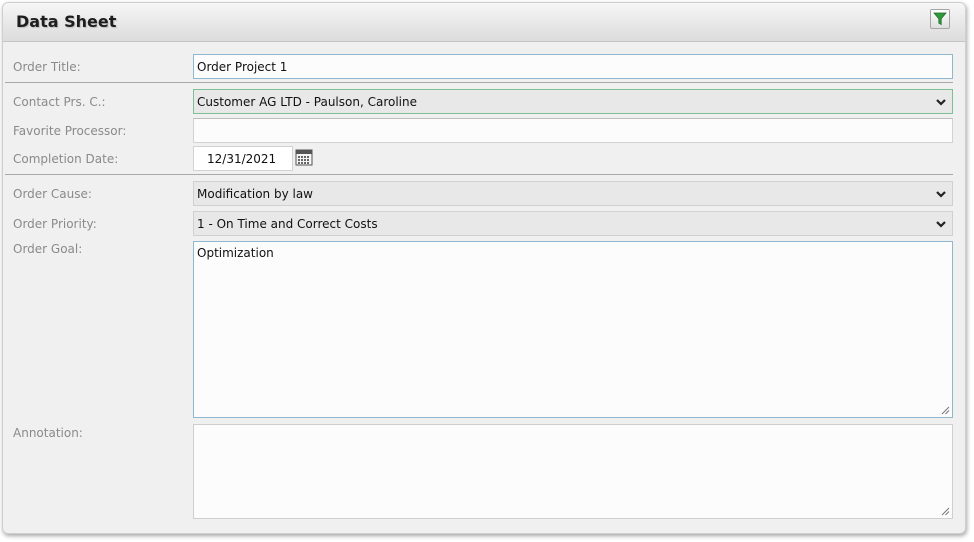  I want to click on contact-person-label: Contact Prs. C.:, so click(59, 102).